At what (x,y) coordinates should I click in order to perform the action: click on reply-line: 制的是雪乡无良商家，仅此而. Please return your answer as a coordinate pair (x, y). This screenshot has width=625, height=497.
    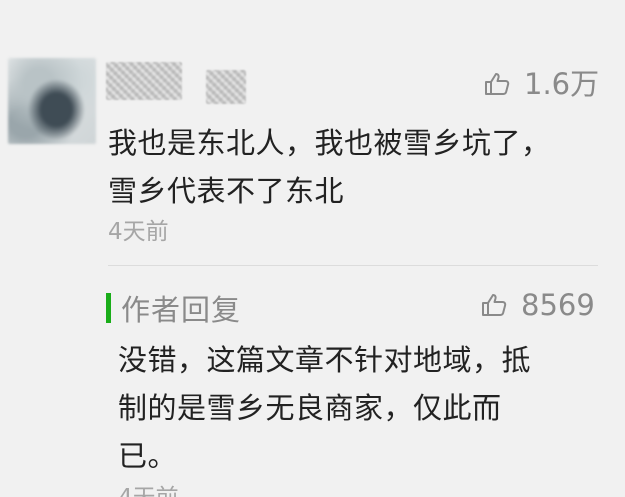
    Looking at the image, I should click on (310, 408).